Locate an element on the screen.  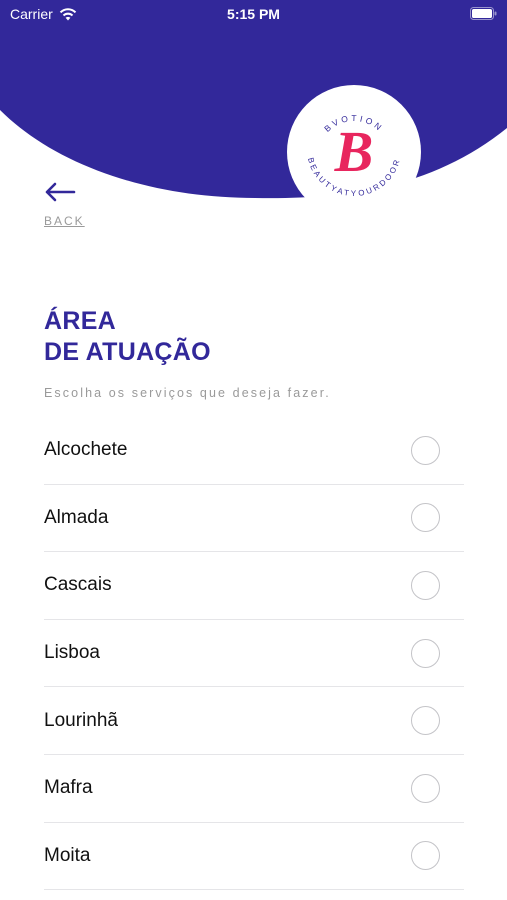
option-label: Mafra is located at coordinates (68, 788).